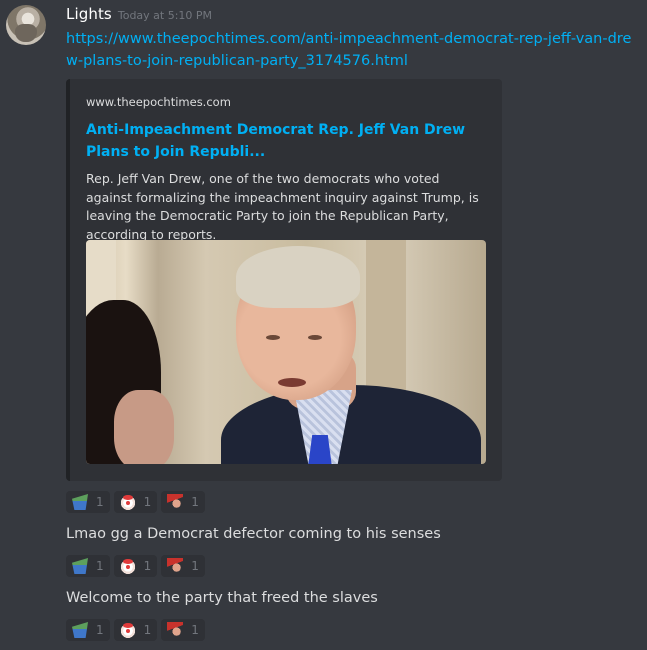 The image size is (647, 650). What do you see at coordinates (165, 15) in the screenshot?
I see `timestamp: Today at 5:10 PM` at bounding box center [165, 15].